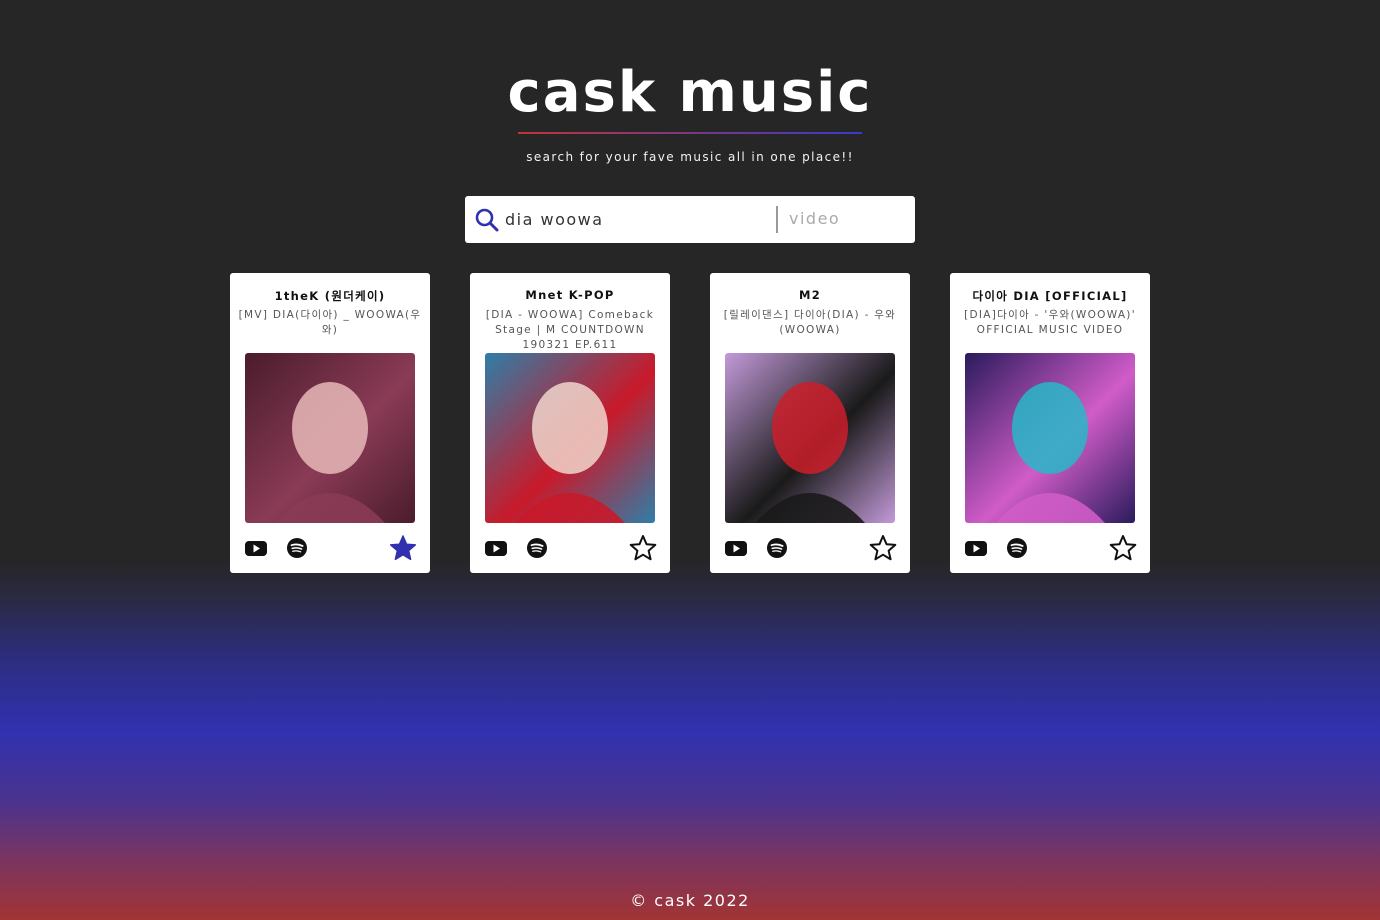 This screenshot has width=1380, height=920. What do you see at coordinates (690, 133) in the screenshot?
I see `title-underline` at bounding box center [690, 133].